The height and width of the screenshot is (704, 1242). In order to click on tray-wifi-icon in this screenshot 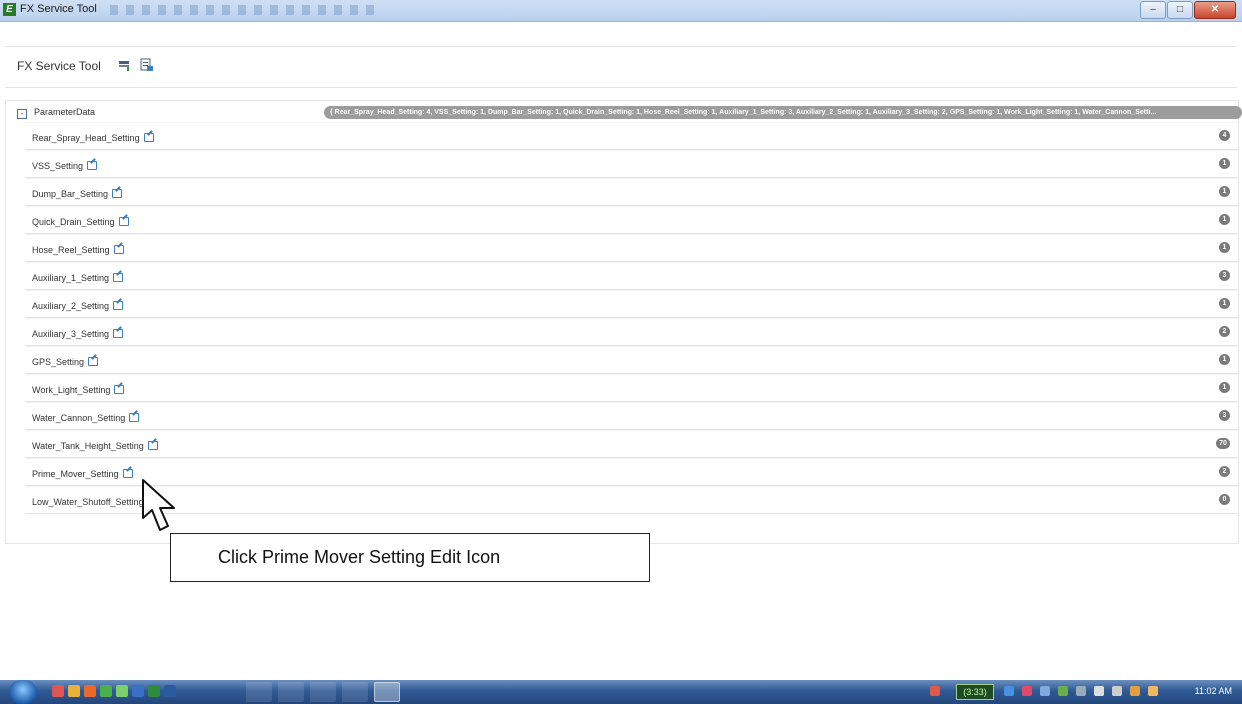, I will do `click(1081, 691)`.